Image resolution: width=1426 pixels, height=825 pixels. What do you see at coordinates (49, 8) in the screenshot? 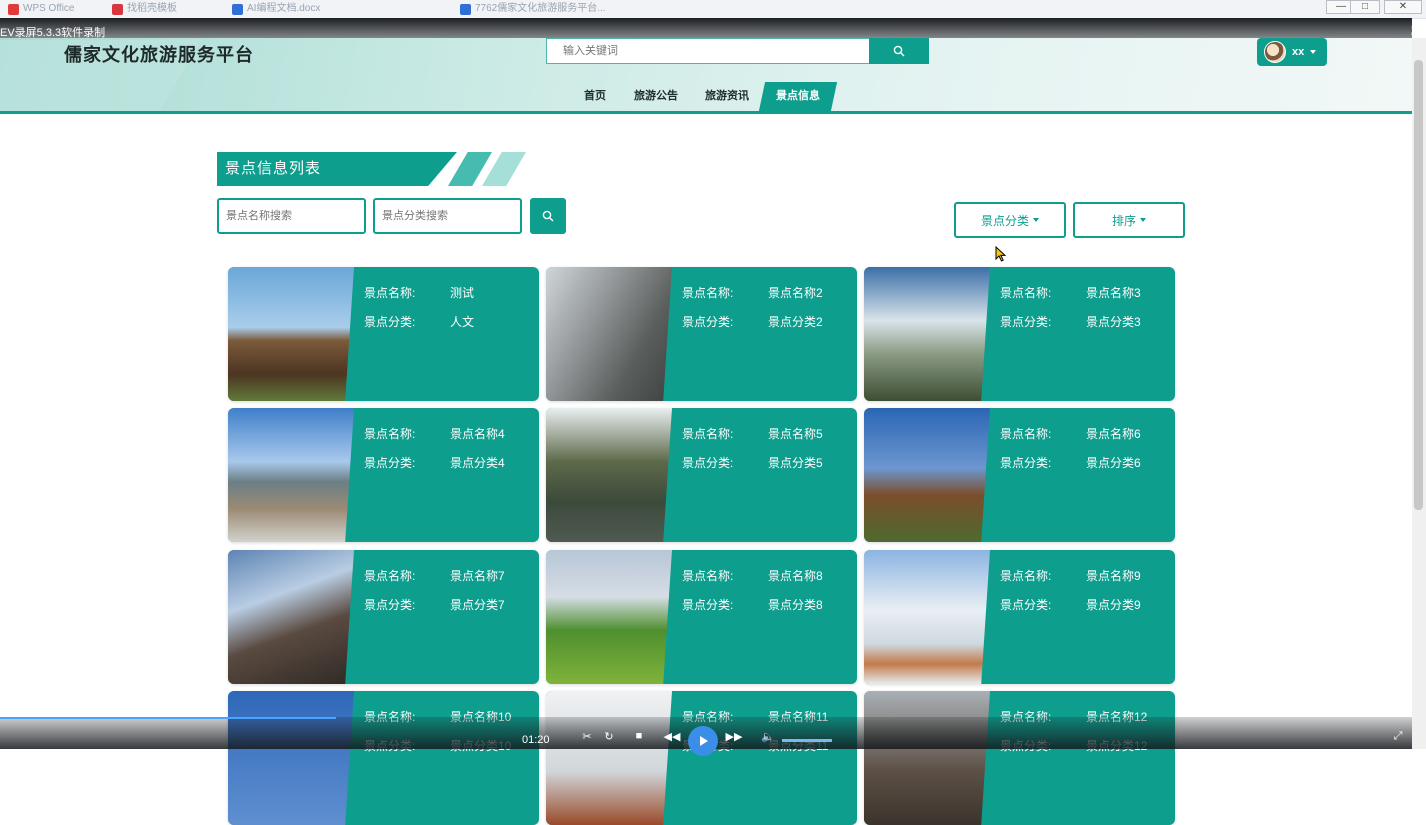
I see `os-tab-label: WPS Office` at bounding box center [49, 8].